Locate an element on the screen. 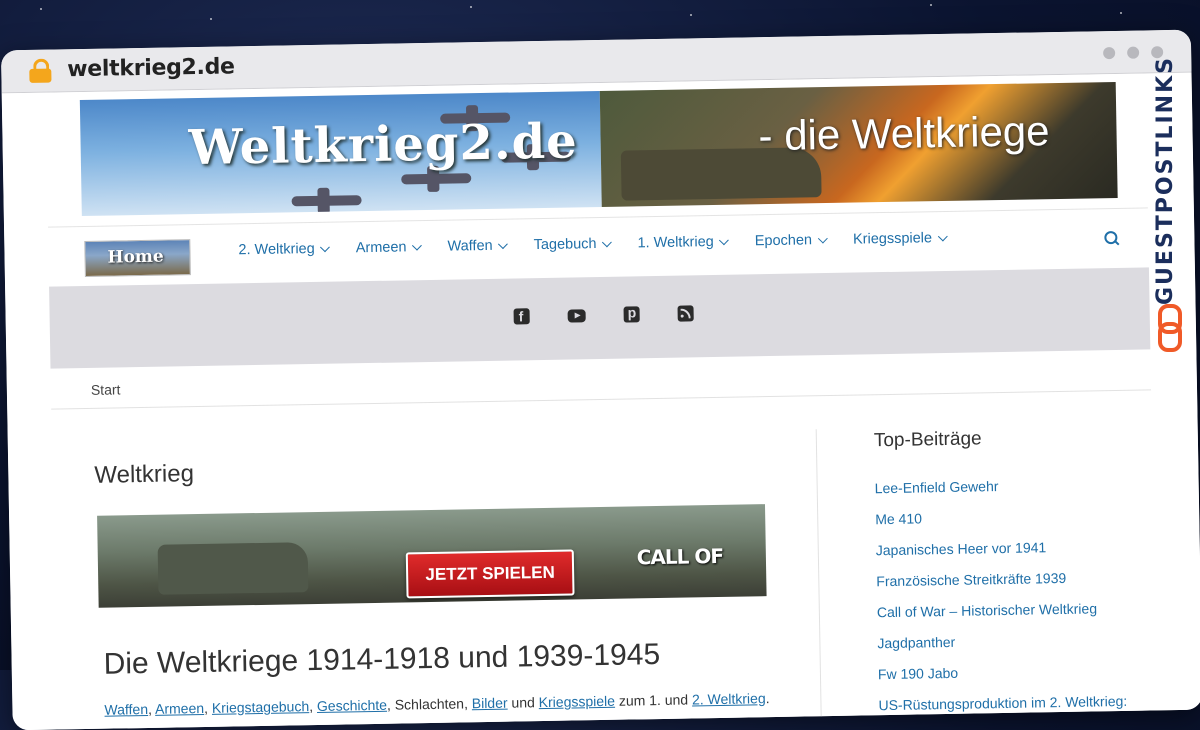 The height and width of the screenshot is (730, 1200). top-post-link: Japanisches Heer vor 1941 is located at coordinates (1000, 553).